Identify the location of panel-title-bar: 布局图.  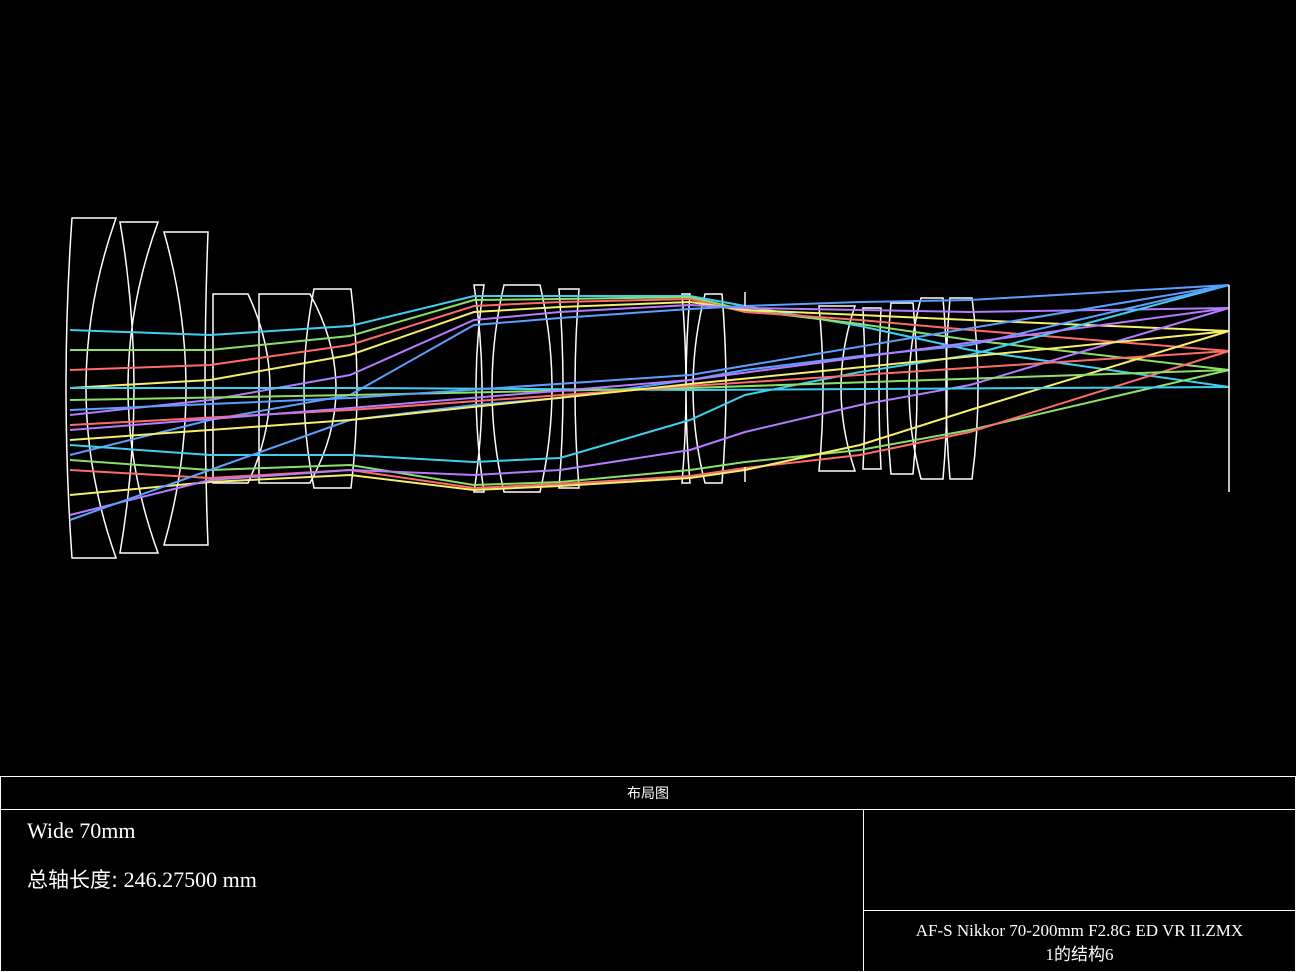
(648, 793).